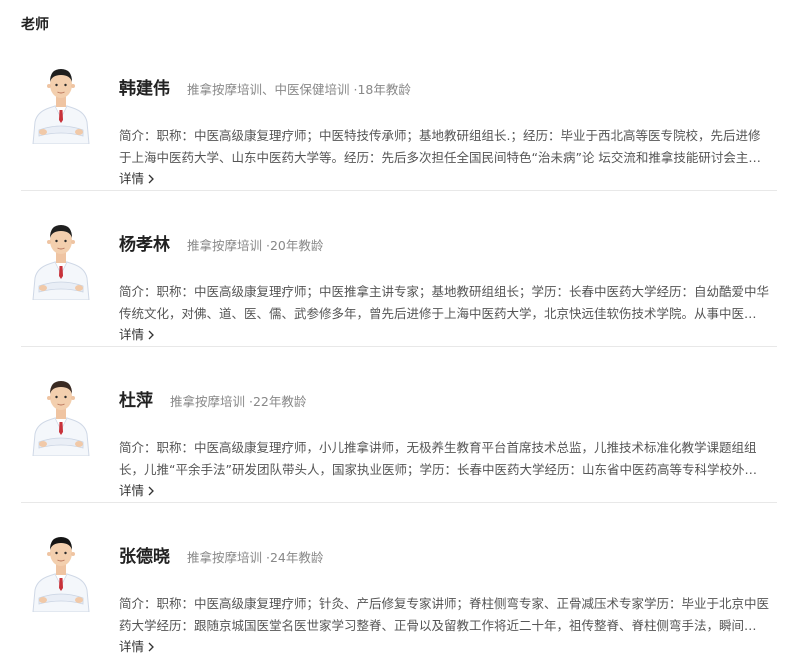  I want to click on teacher-tags: 推拿按摩培训、中医保健培训 ·18年教龄, so click(299, 89).